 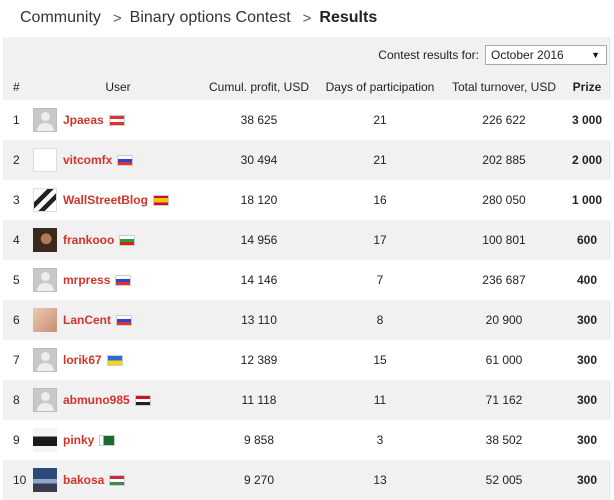 I want to click on user-cell: vitcomfx, so click(x=118, y=160).